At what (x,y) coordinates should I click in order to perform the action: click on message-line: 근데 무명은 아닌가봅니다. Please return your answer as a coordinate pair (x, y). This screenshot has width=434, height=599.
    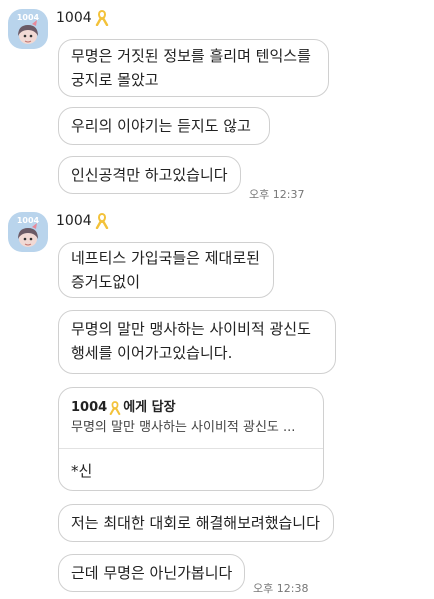
    Looking at the image, I should click on (152, 573).